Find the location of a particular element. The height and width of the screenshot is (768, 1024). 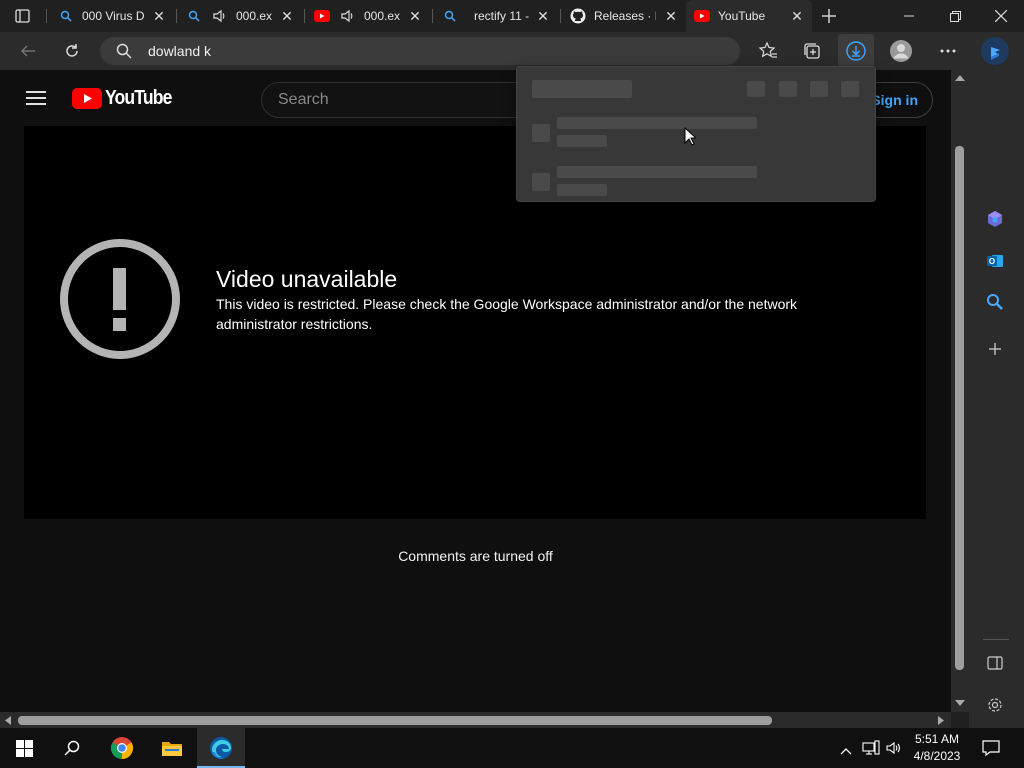

tab-4: Releases · M ✕ is located at coordinates (624, 16).